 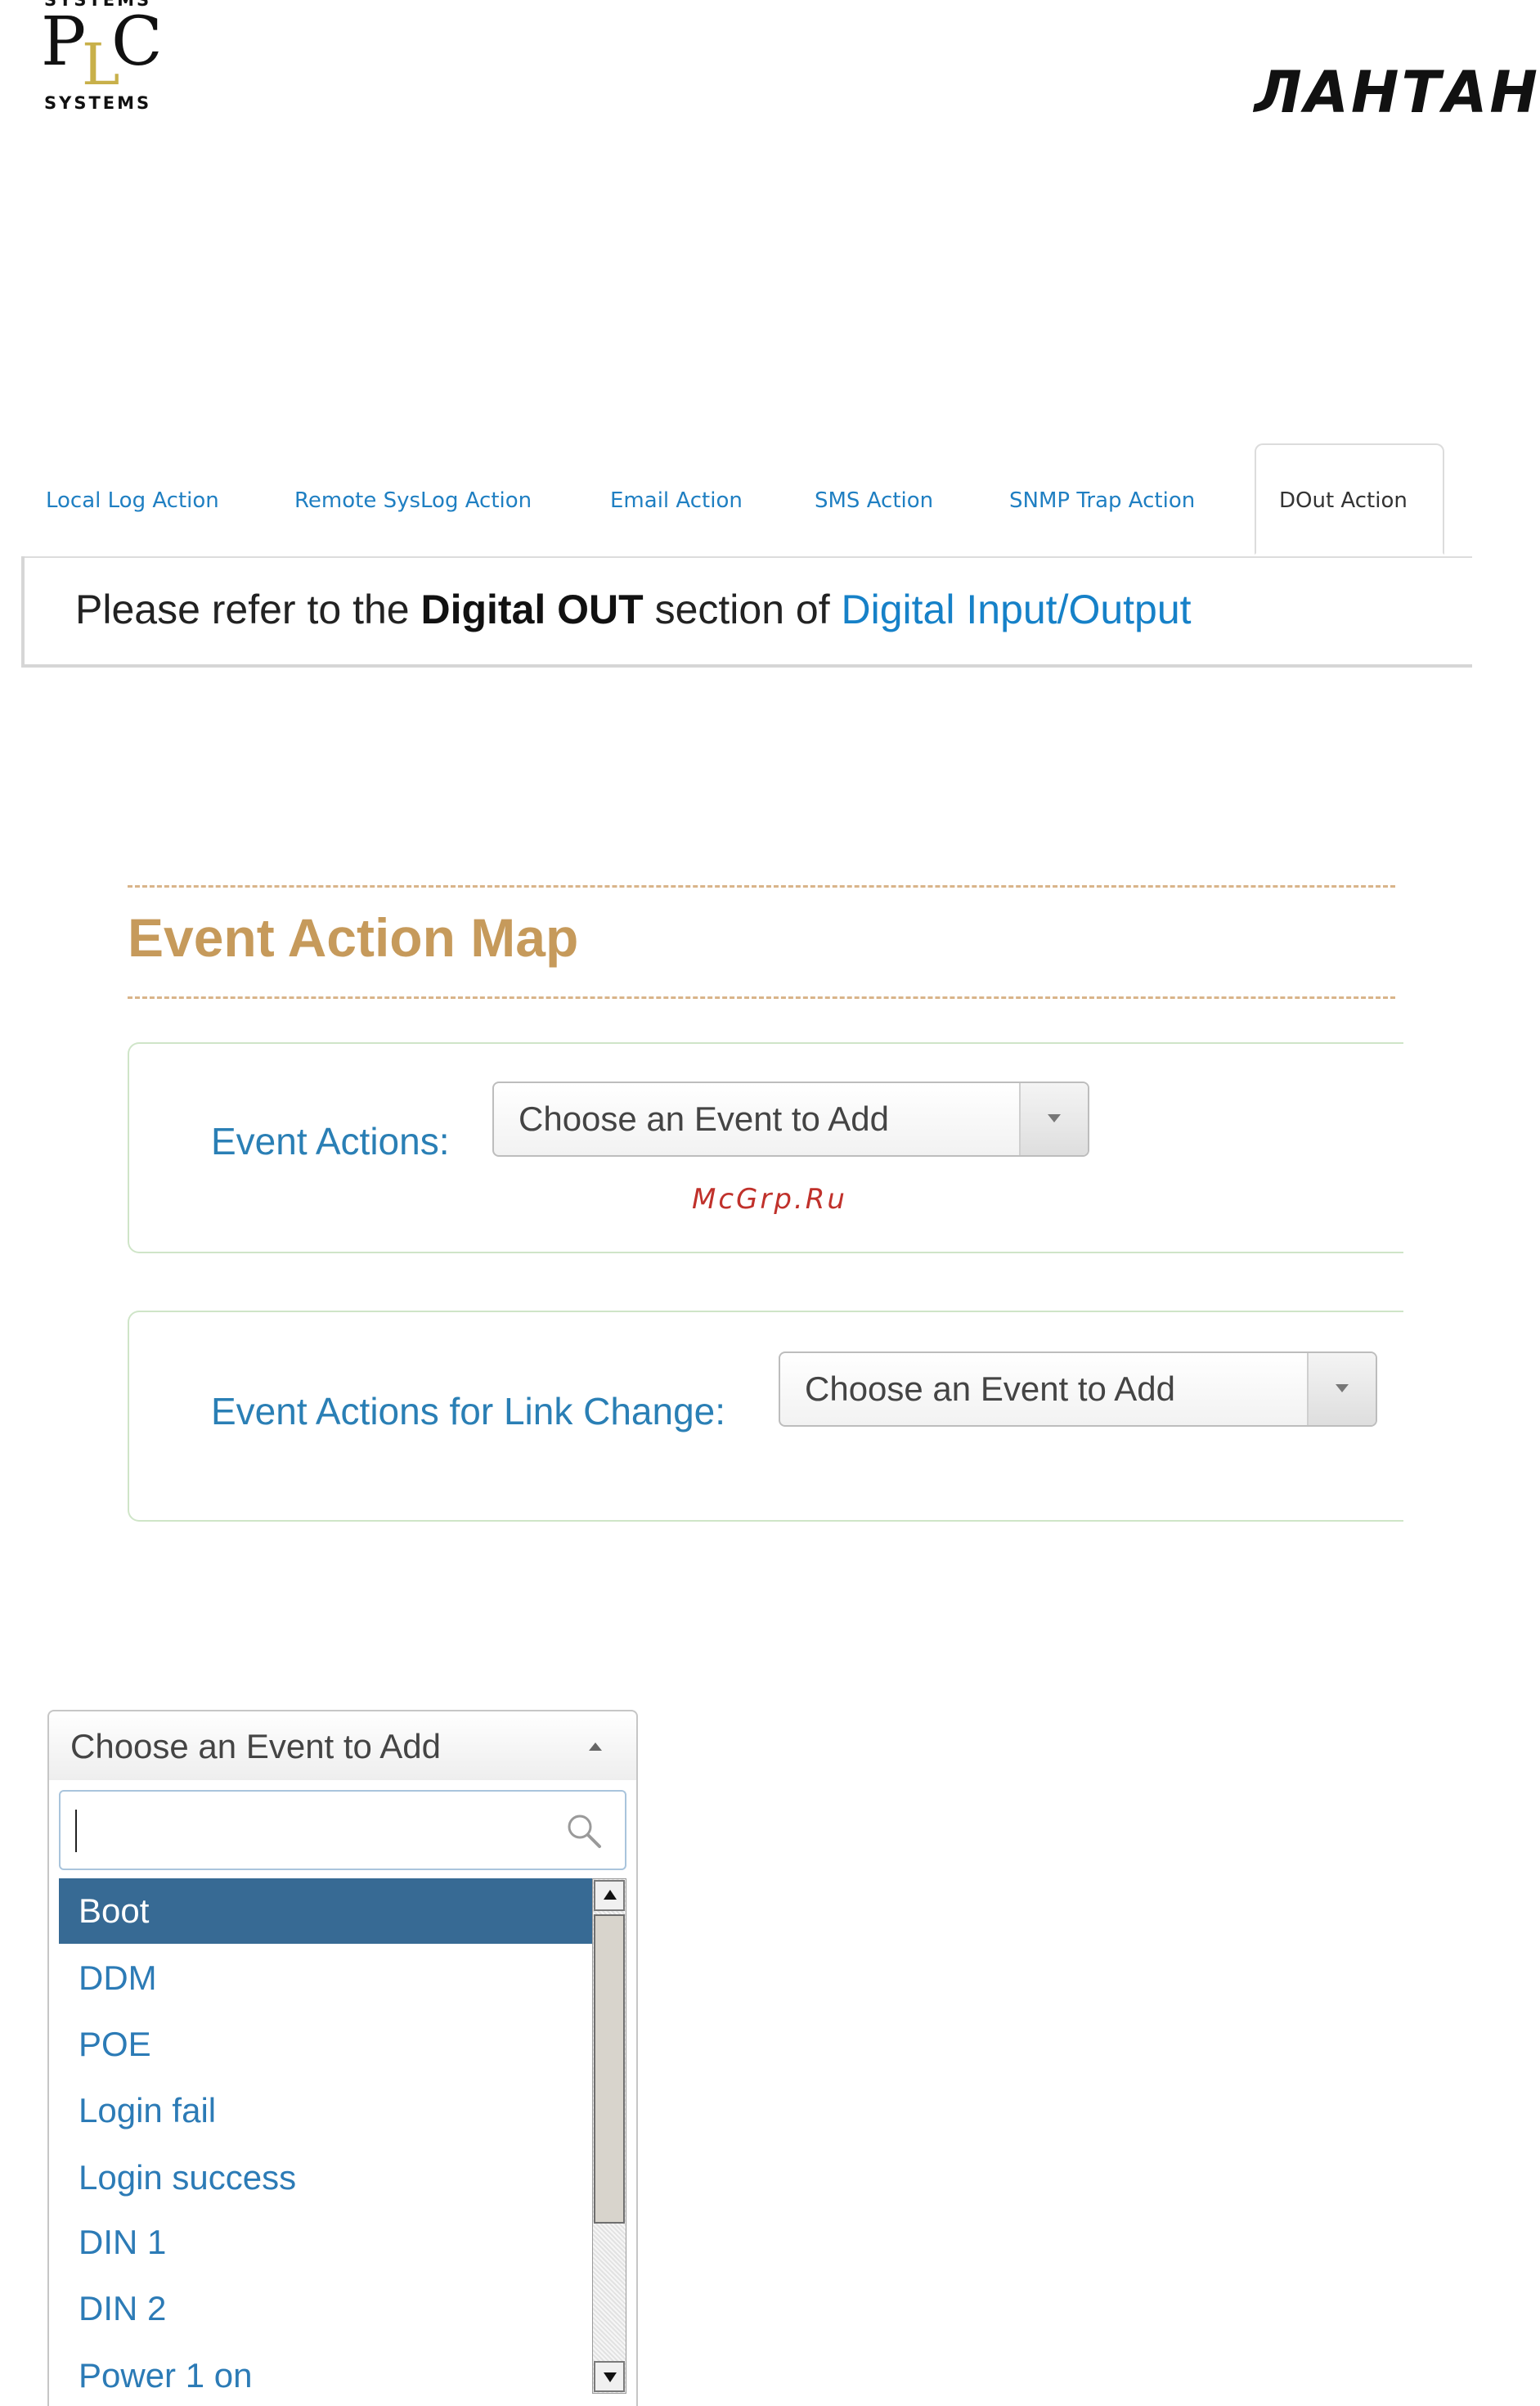 What do you see at coordinates (255, 1746) in the screenshot?
I see `dropdown-selected-label: Choose an Event to Add` at bounding box center [255, 1746].